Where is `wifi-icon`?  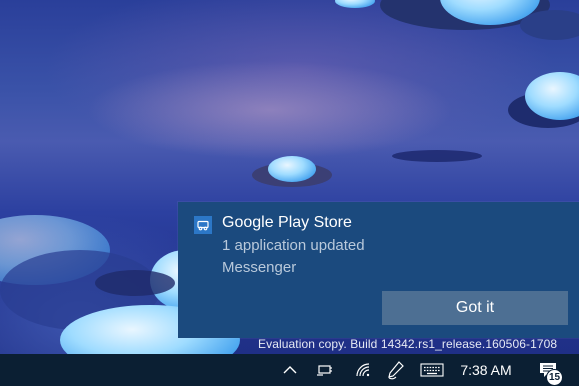
wifi-icon is located at coordinates (363, 370).